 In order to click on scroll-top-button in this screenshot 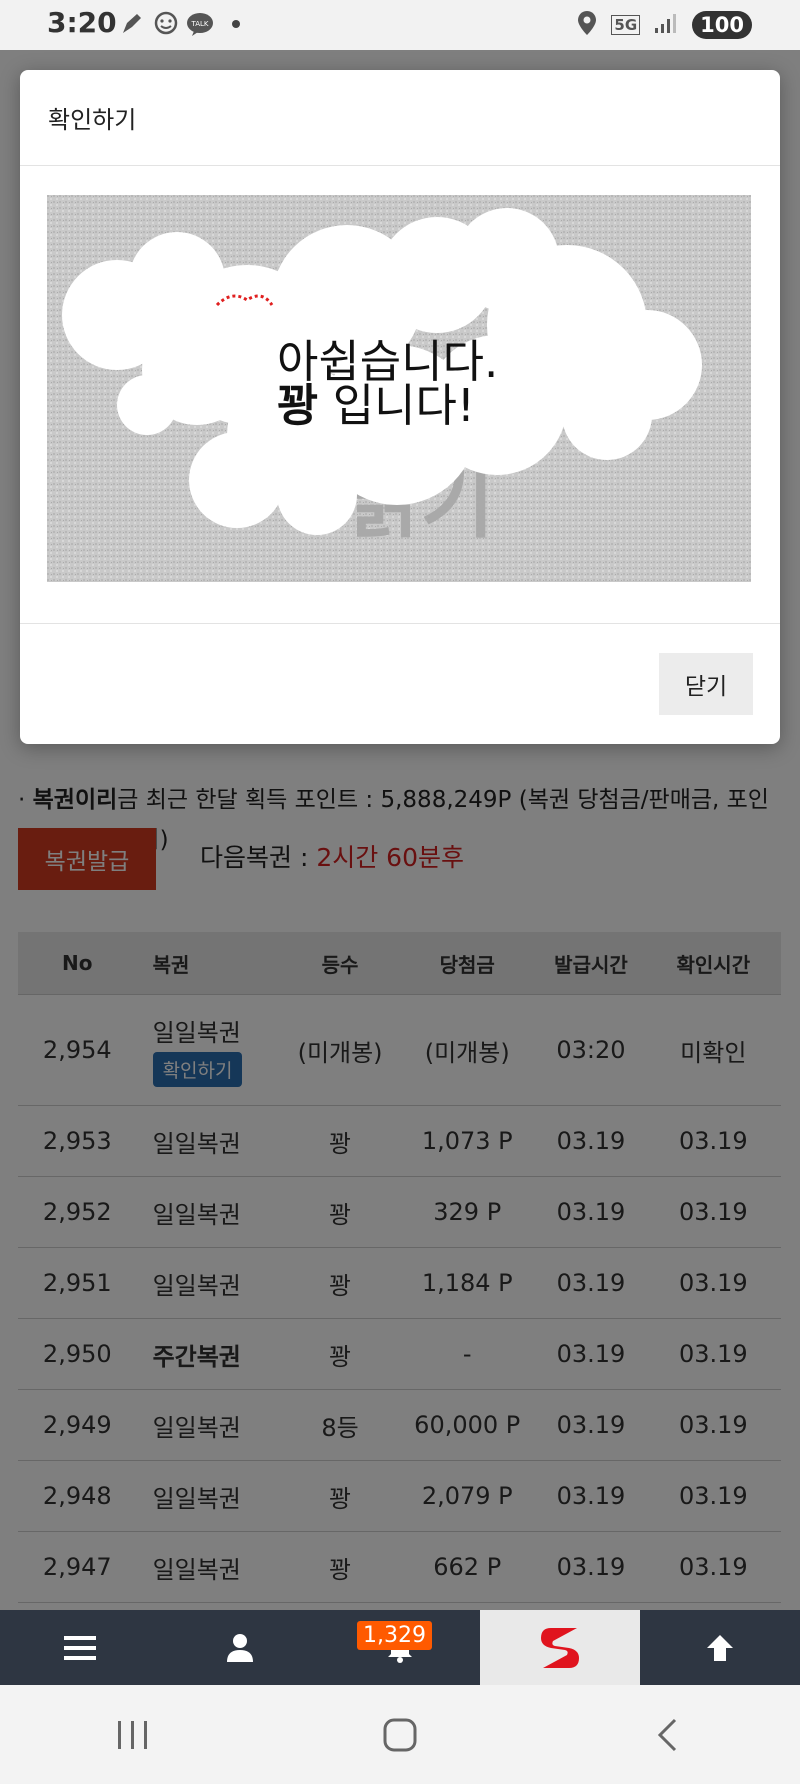, I will do `click(720, 1647)`.